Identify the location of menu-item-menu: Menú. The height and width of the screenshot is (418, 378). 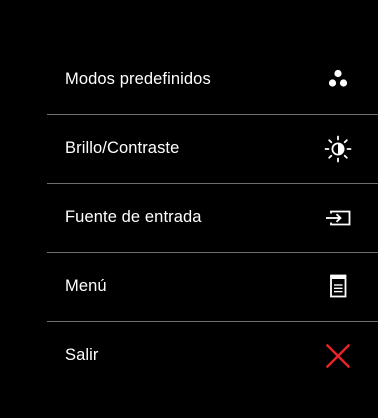
(212, 286).